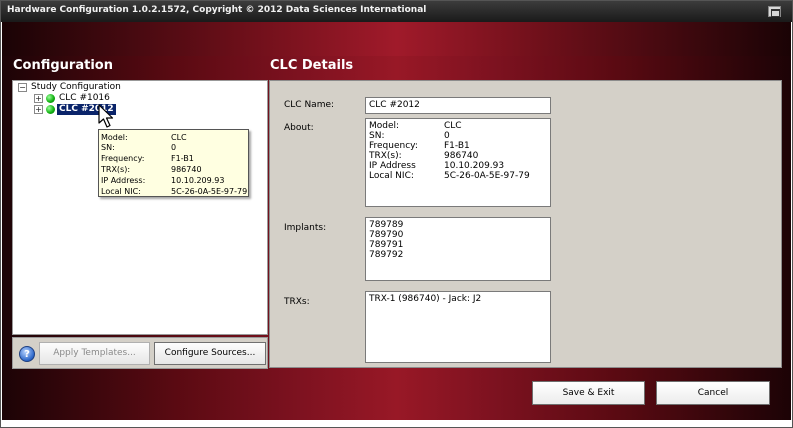 Image resolution: width=793 pixels, height=428 pixels. What do you see at coordinates (391, 176) in the screenshot?
I see `about-nic-key: Local NIC:` at bounding box center [391, 176].